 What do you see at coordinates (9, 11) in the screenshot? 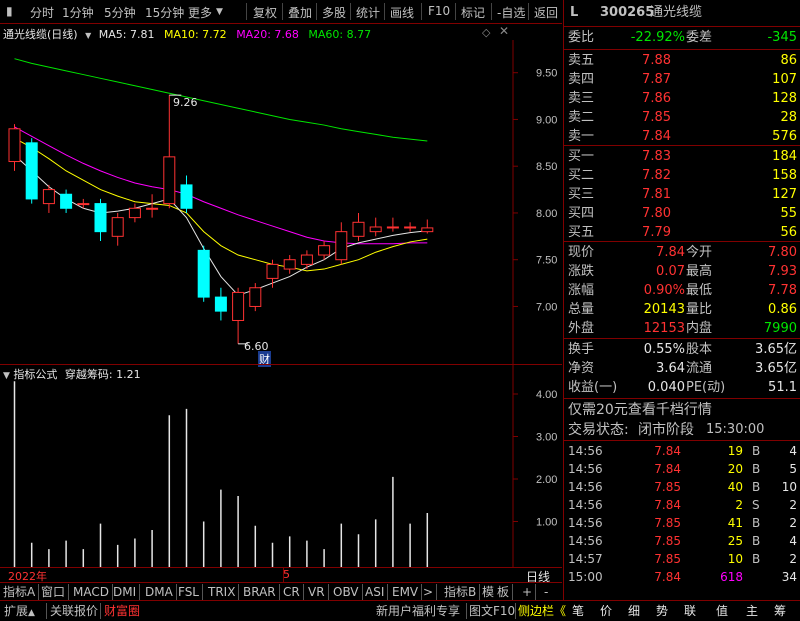
I see `menu-left-icon: ▮` at bounding box center [9, 11].